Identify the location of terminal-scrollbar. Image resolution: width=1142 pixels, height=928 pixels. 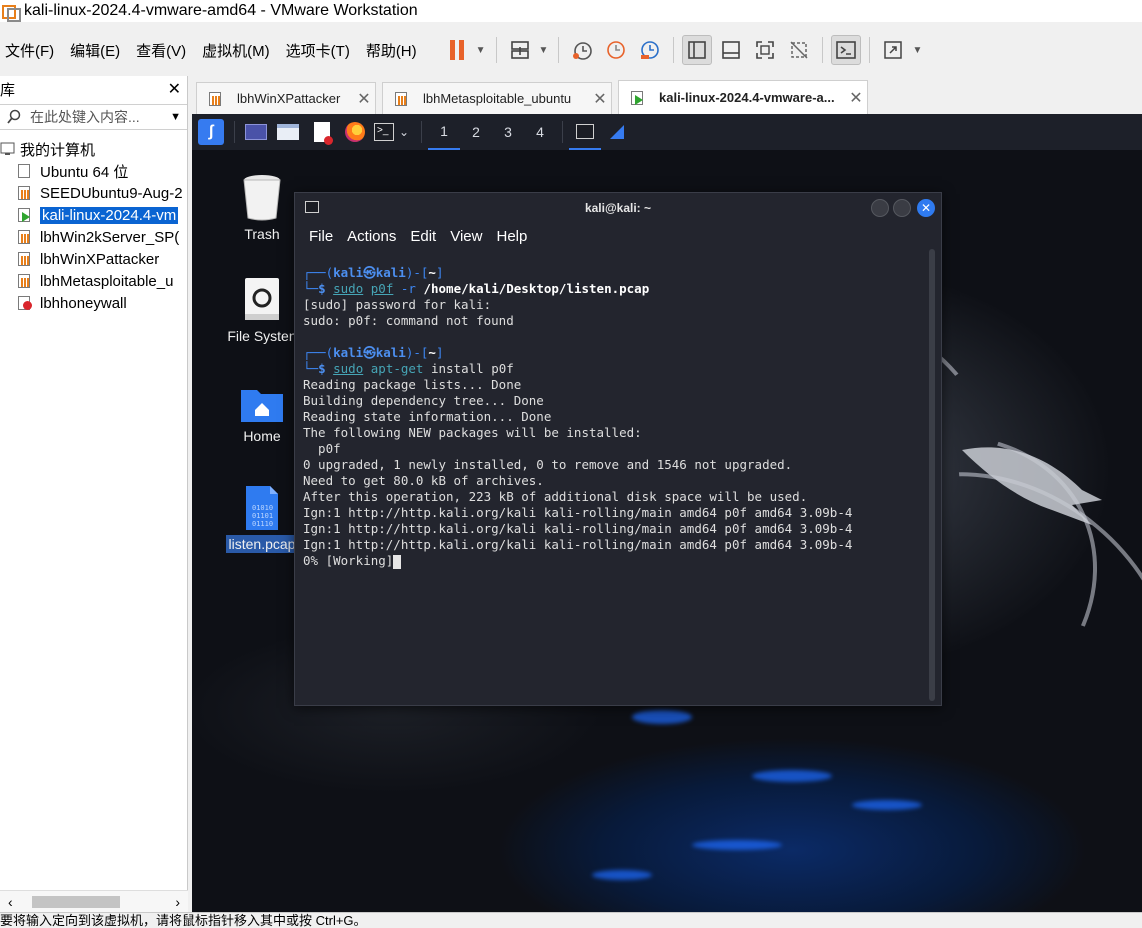
(932, 475).